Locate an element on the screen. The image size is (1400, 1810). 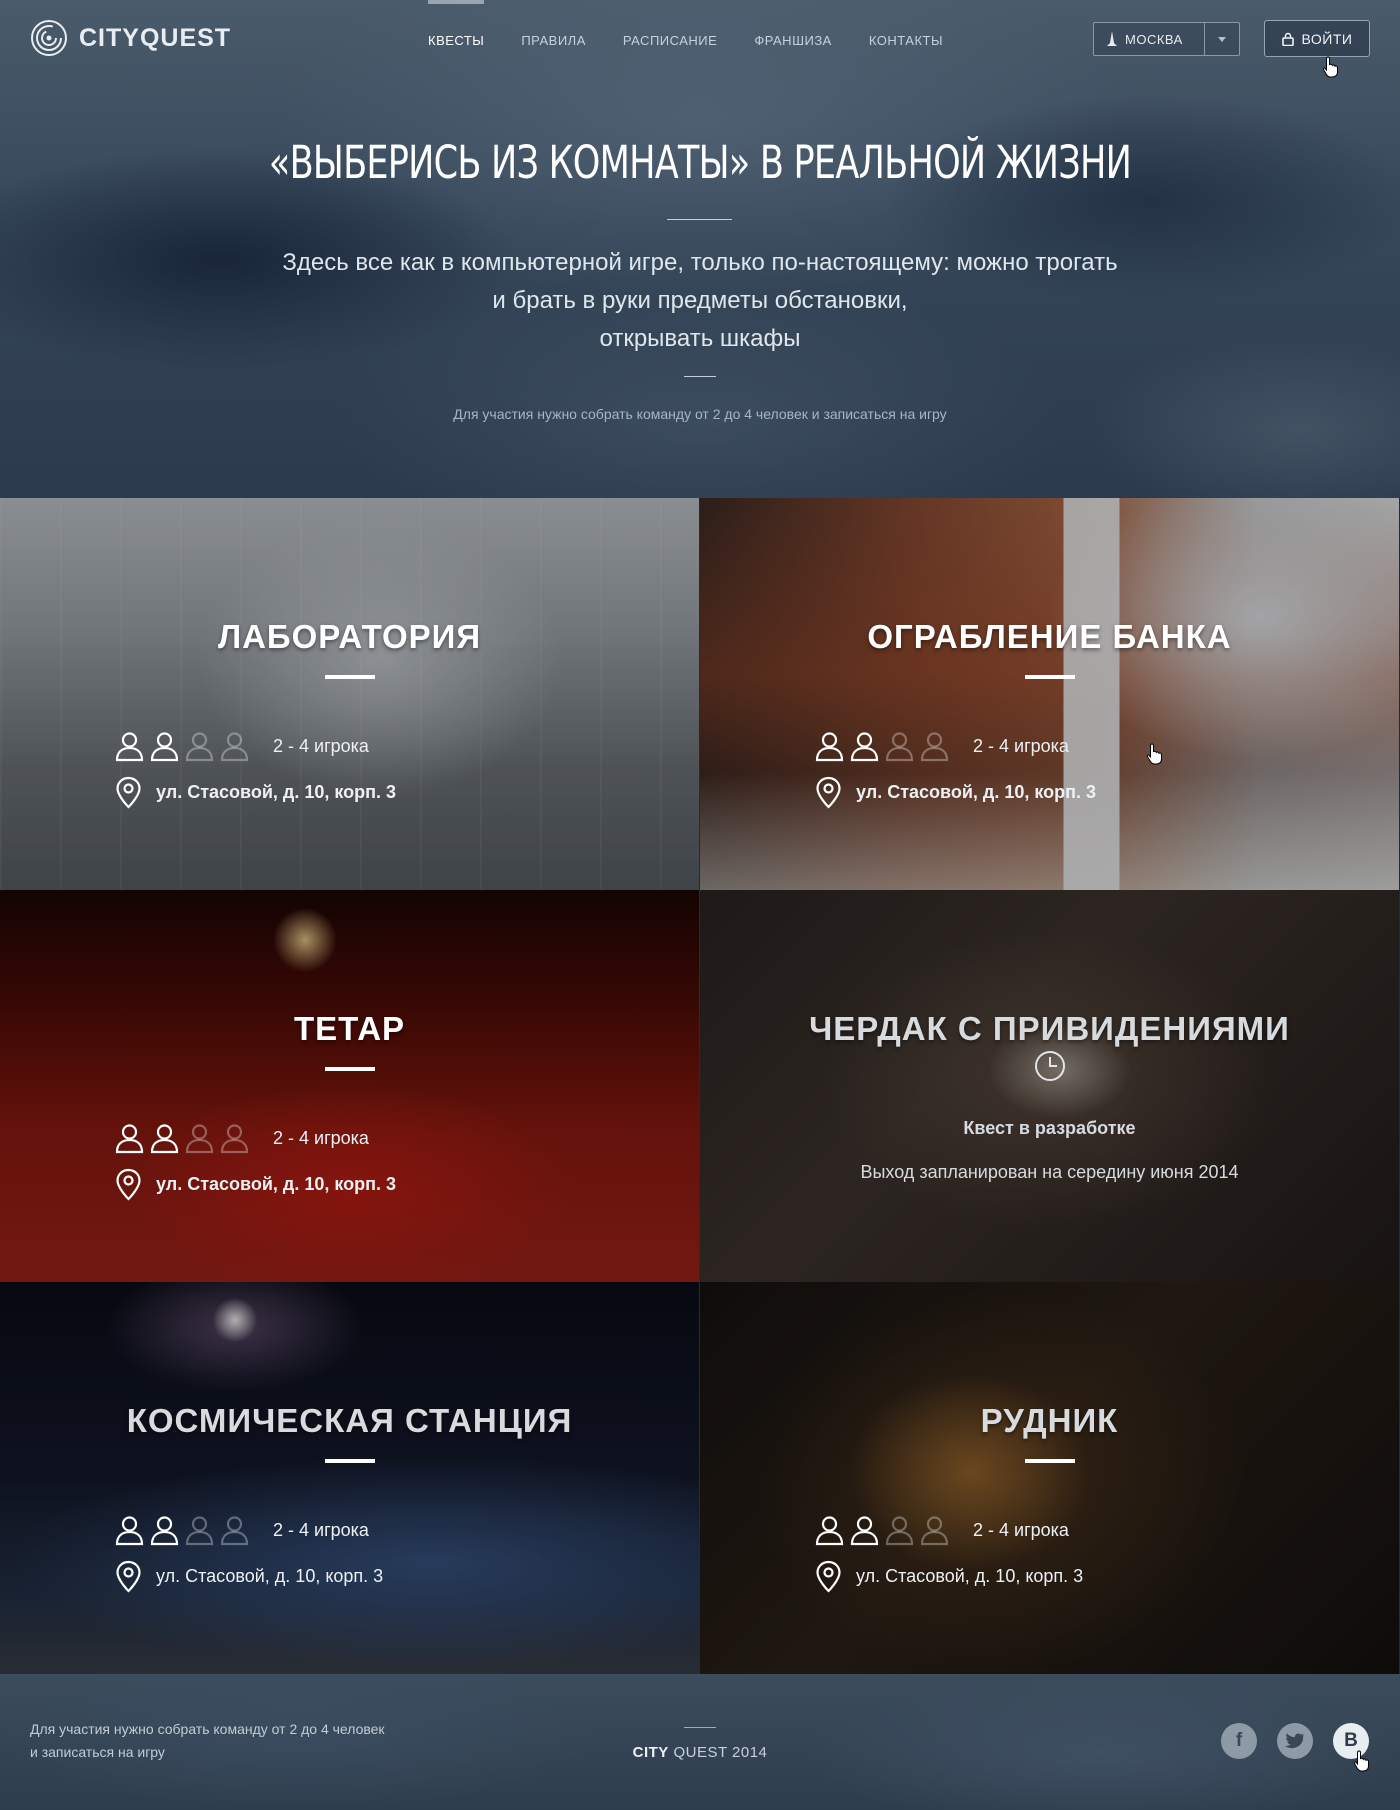
city-current: МОСКВА is located at coordinates (1149, 39).